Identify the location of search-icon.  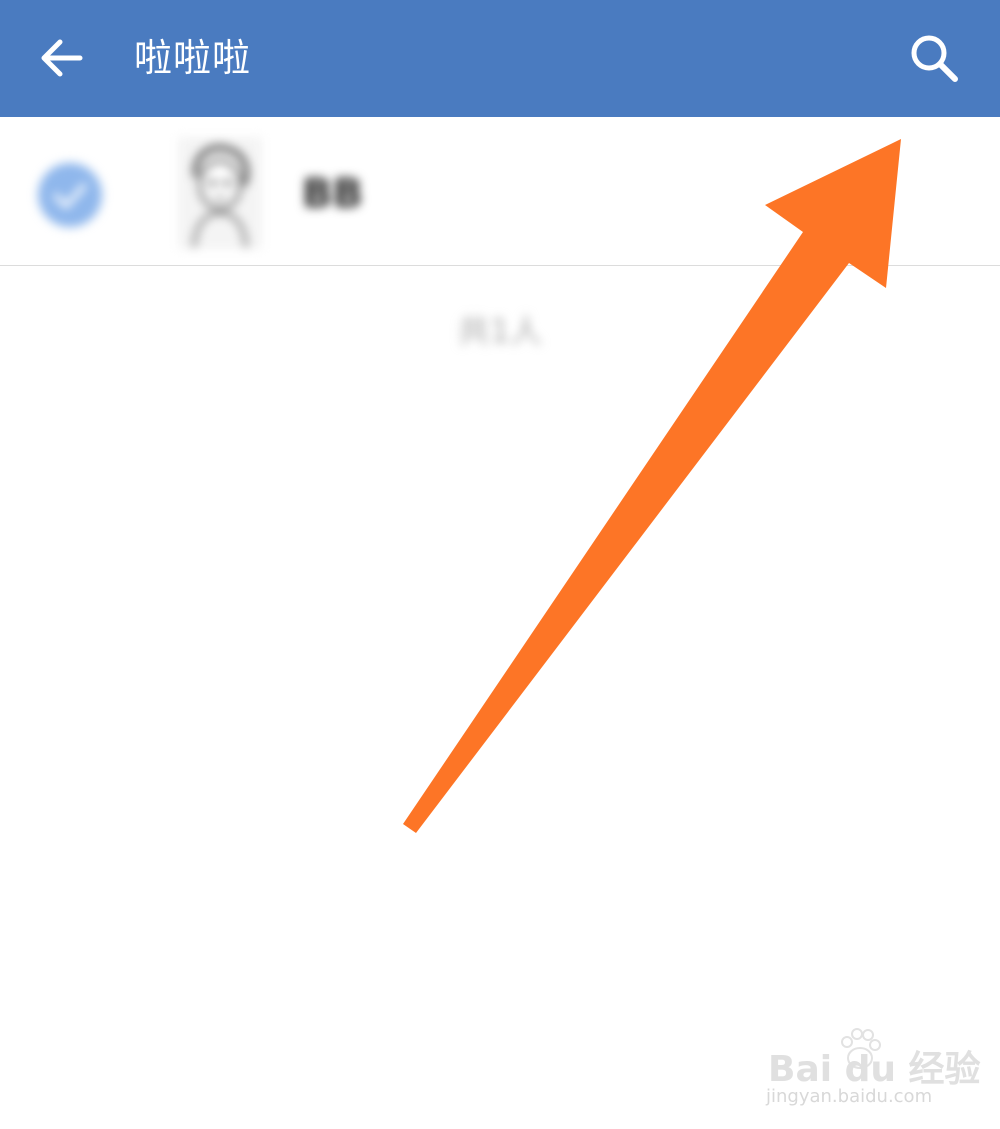
(934, 58).